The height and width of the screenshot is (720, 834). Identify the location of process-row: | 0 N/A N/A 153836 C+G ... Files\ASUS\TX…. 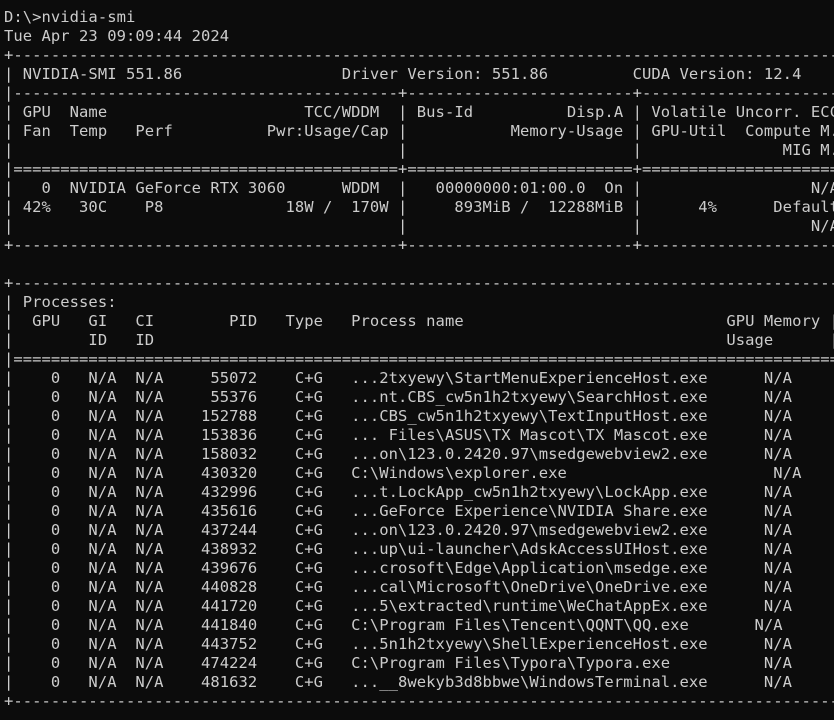
(419, 435).